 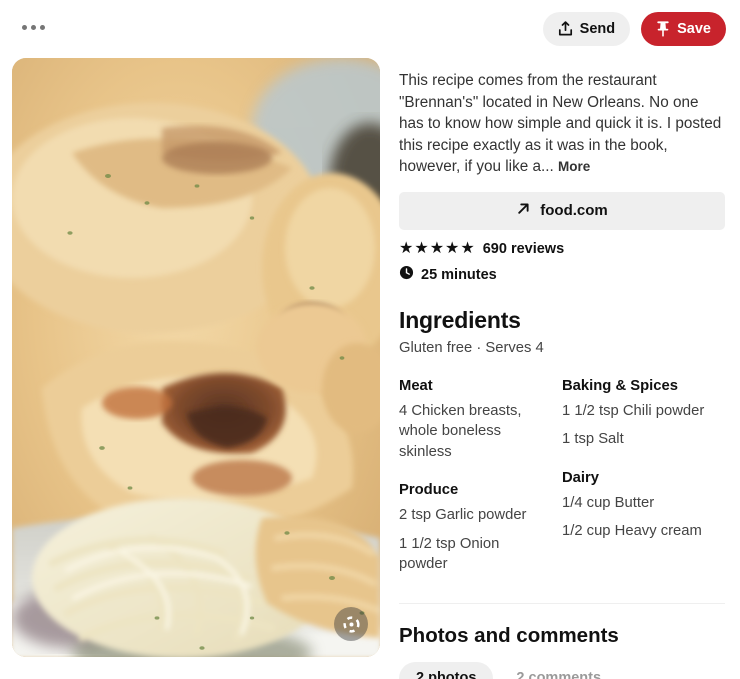 What do you see at coordinates (471, 347) in the screenshot?
I see `ingredients-subtitle: Gluten free · Serves 4` at bounding box center [471, 347].